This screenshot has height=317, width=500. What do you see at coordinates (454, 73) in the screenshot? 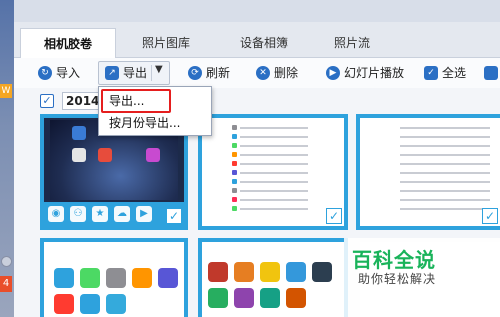
I see `select-all-label: 全选` at bounding box center [454, 73].